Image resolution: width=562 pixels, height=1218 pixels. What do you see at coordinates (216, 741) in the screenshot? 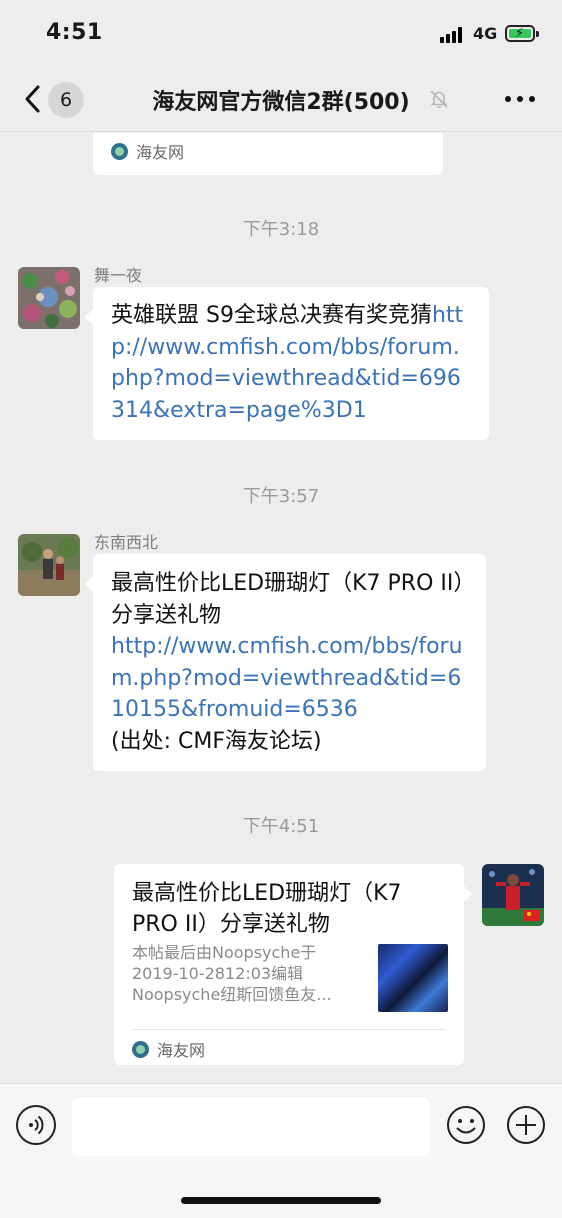
I see `message-source-note: (出处: CMF海友论坛)` at bounding box center [216, 741].